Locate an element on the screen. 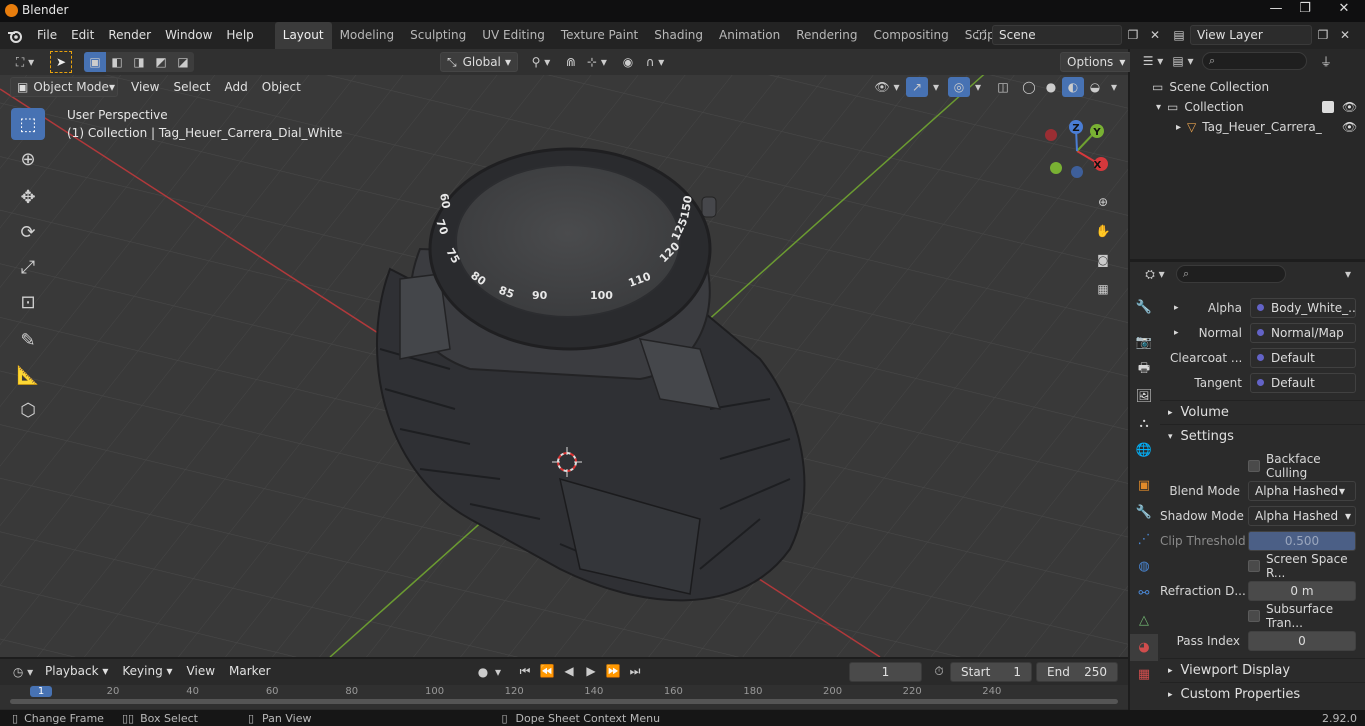 This screenshot has width=1365, height=726. timeline-editor-type-icon: ◷ ▾ is located at coordinates (23, 672).